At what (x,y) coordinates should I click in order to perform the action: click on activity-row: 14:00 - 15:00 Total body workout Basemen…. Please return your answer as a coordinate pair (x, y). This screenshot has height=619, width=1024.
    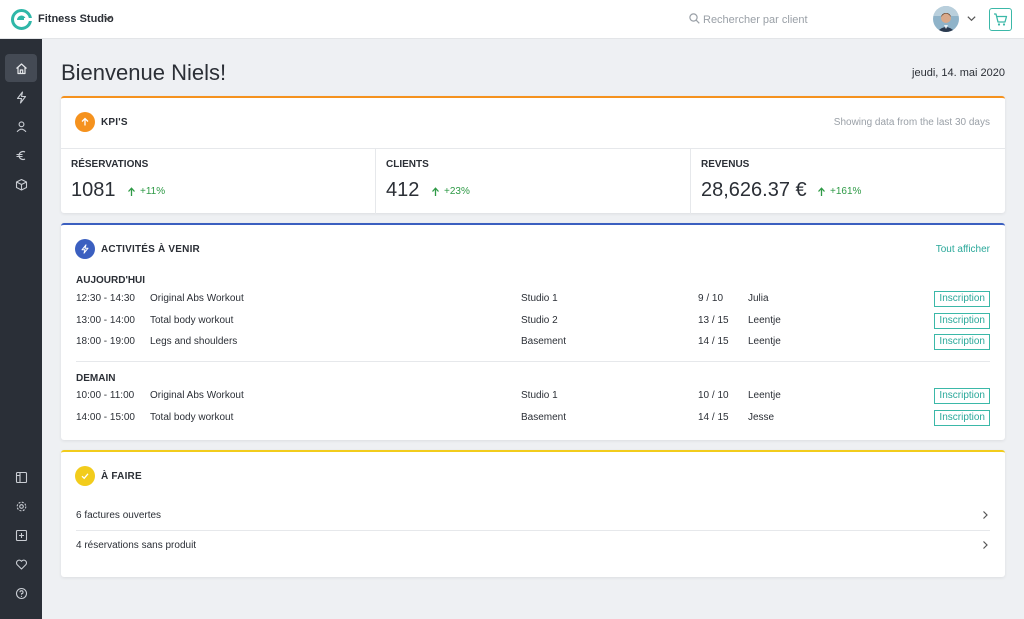
    Looking at the image, I should click on (533, 419).